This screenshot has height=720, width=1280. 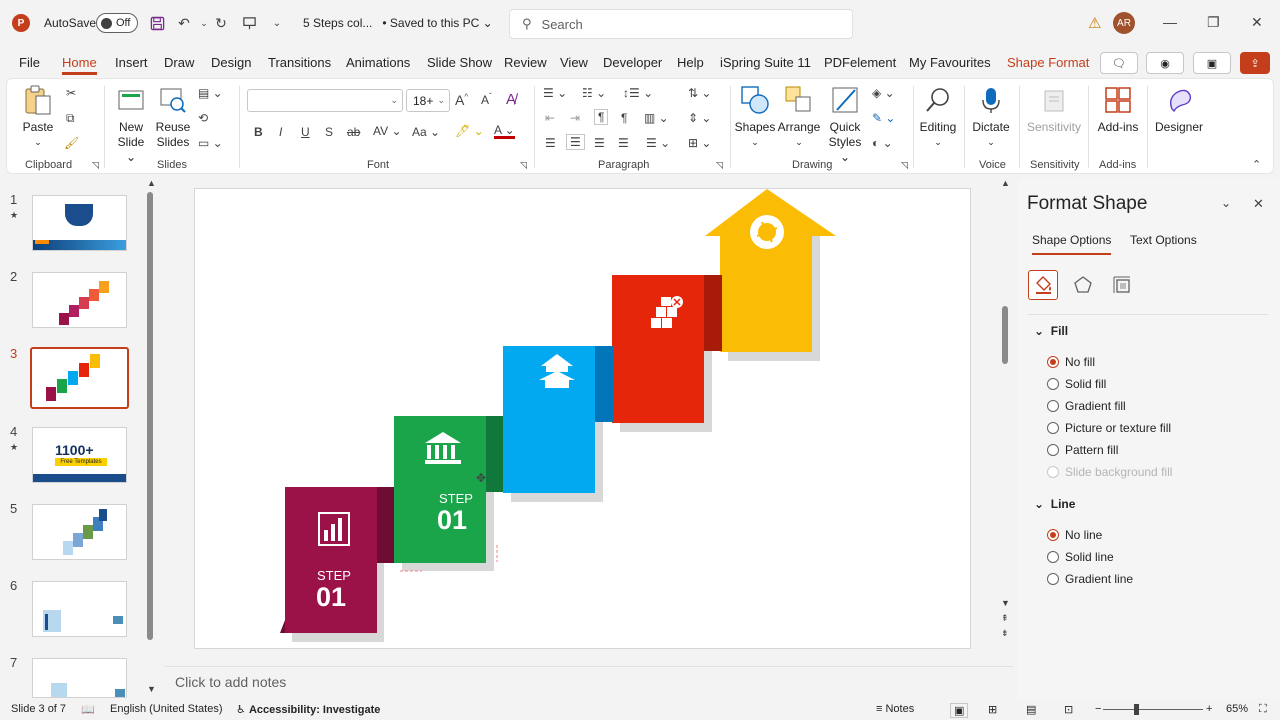 I want to click on font-color-icon: A ⌄, so click(x=504, y=131).